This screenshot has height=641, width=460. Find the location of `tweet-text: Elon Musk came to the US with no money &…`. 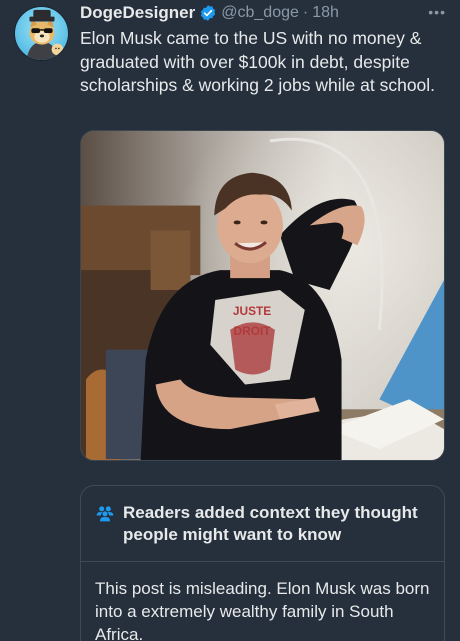

tweet-text: Elon Musk came to the US with no money &… is located at coordinates (258, 61).